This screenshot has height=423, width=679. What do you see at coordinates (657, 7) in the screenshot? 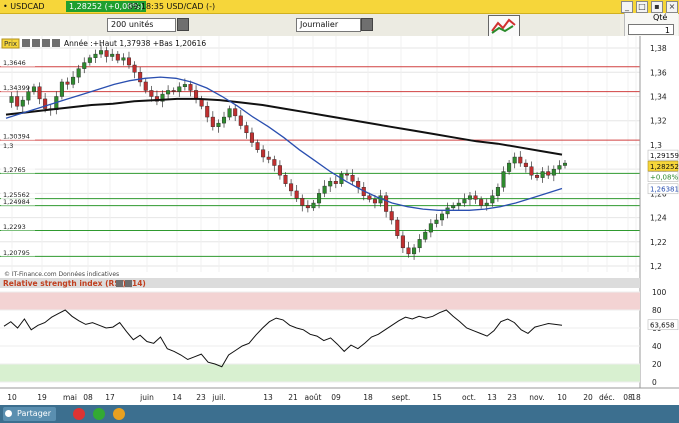
I see `pin-button: ▪` at bounding box center [657, 7].